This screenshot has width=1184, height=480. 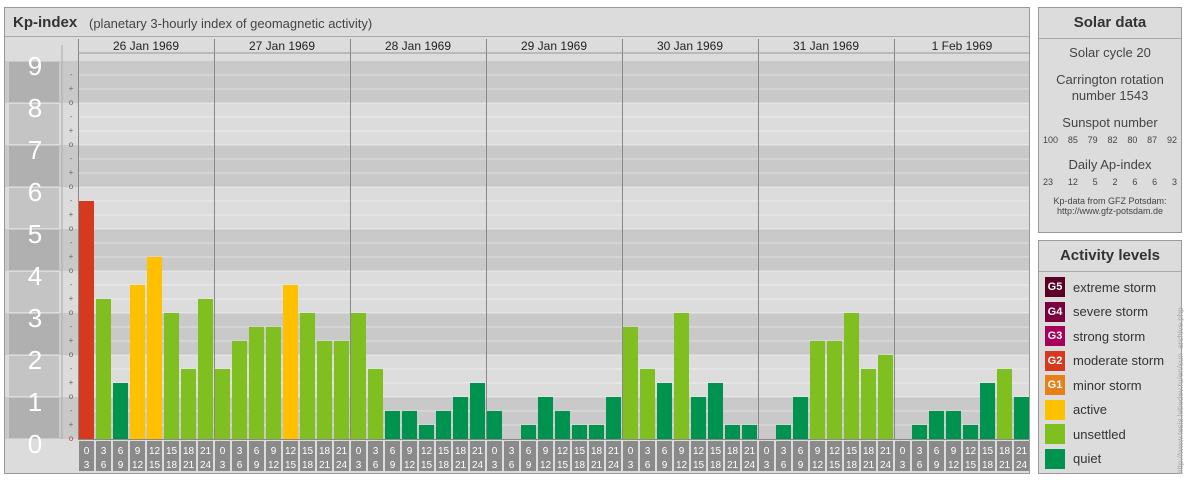 I want to click on interval-start-label: 0, so click(x=767, y=451).